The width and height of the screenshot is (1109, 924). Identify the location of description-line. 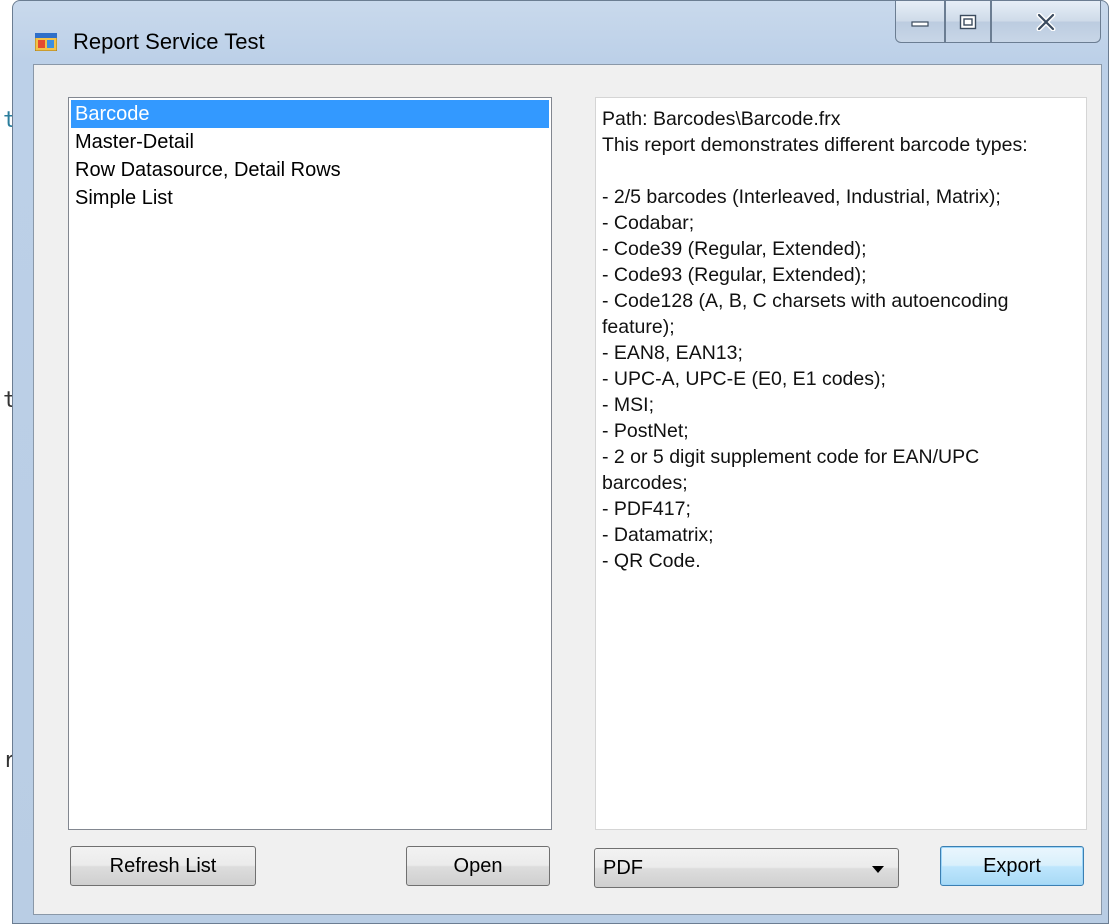
(841, 171).